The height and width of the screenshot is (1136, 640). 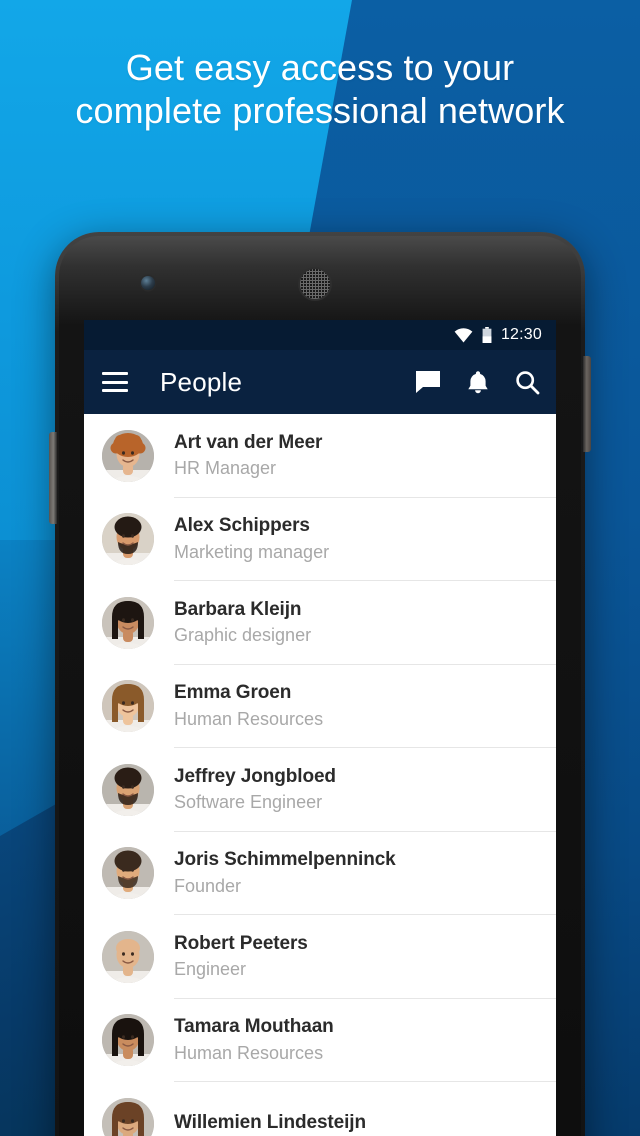 I want to click on person-role: Graphic designer, so click(x=243, y=635).